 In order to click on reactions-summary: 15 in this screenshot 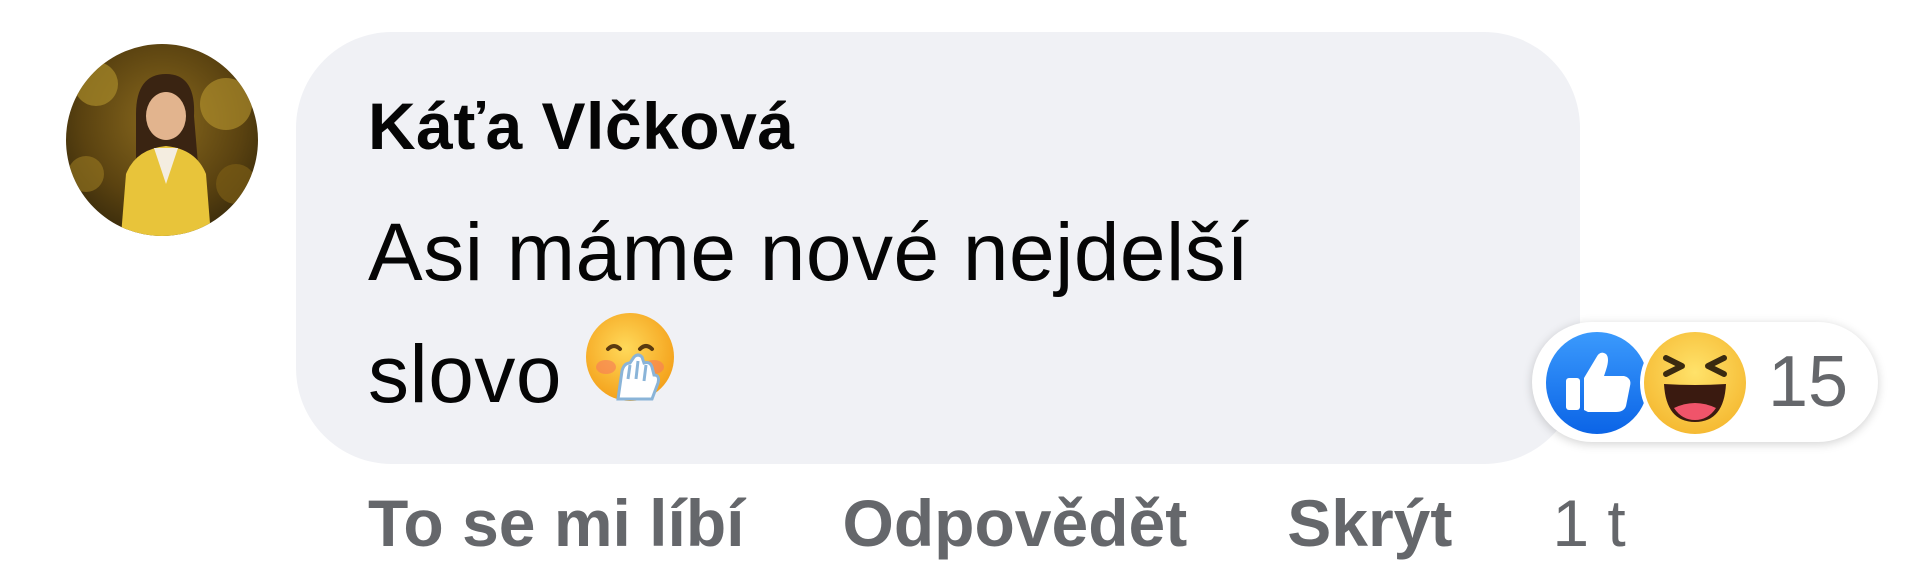, I will do `click(1705, 382)`.